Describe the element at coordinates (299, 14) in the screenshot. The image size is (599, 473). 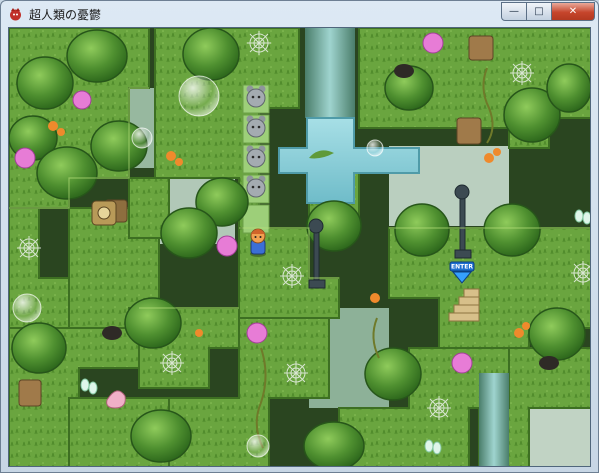
I see `title-bar: 超人類の憂鬱 — □ ✕` at that location.